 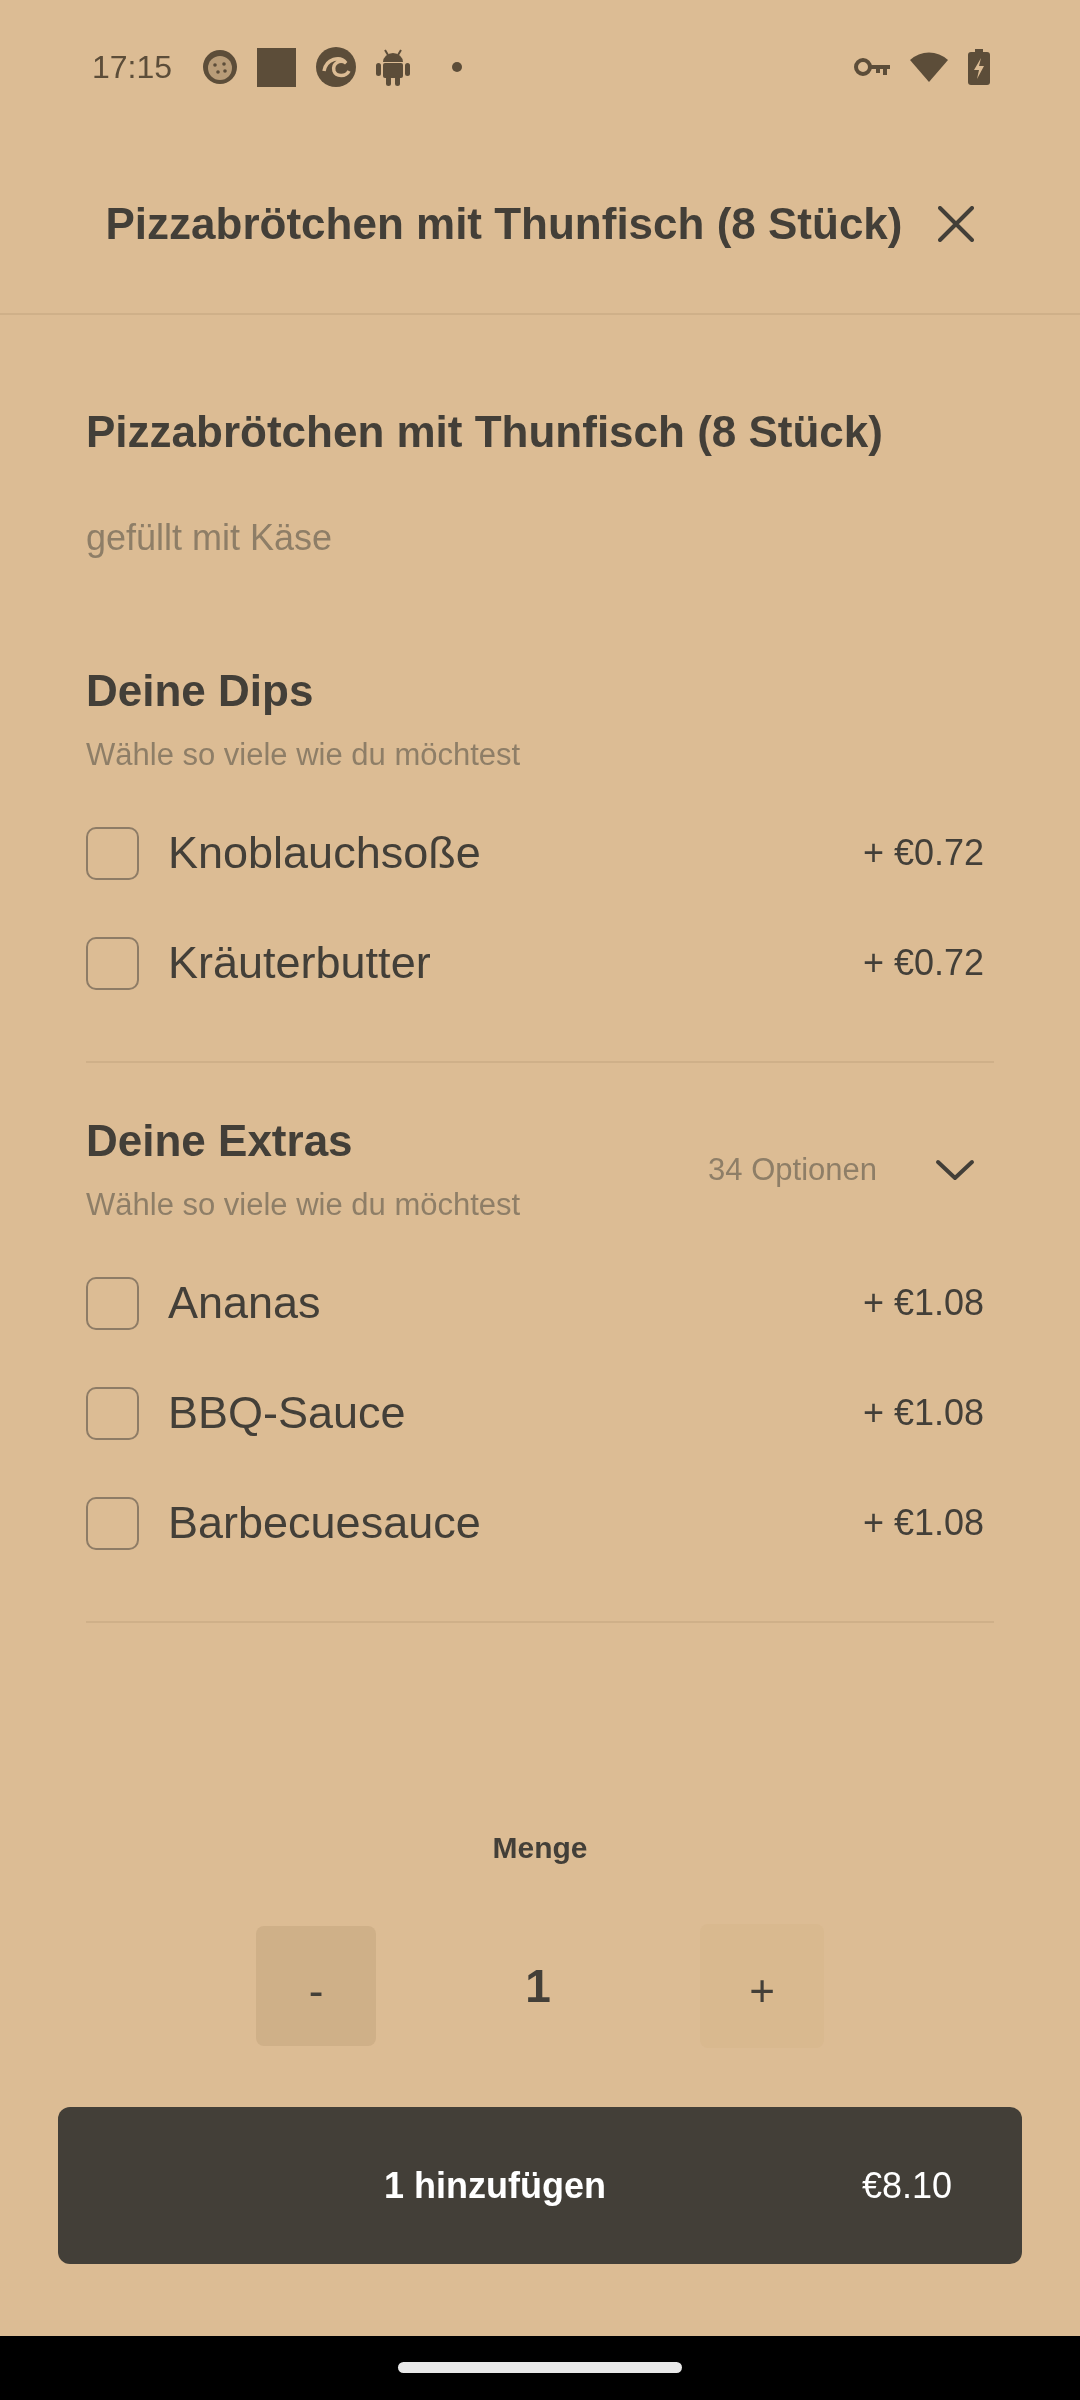 I want to click on option-label: BBQ-Sauce, so click(x=287, y=1413).